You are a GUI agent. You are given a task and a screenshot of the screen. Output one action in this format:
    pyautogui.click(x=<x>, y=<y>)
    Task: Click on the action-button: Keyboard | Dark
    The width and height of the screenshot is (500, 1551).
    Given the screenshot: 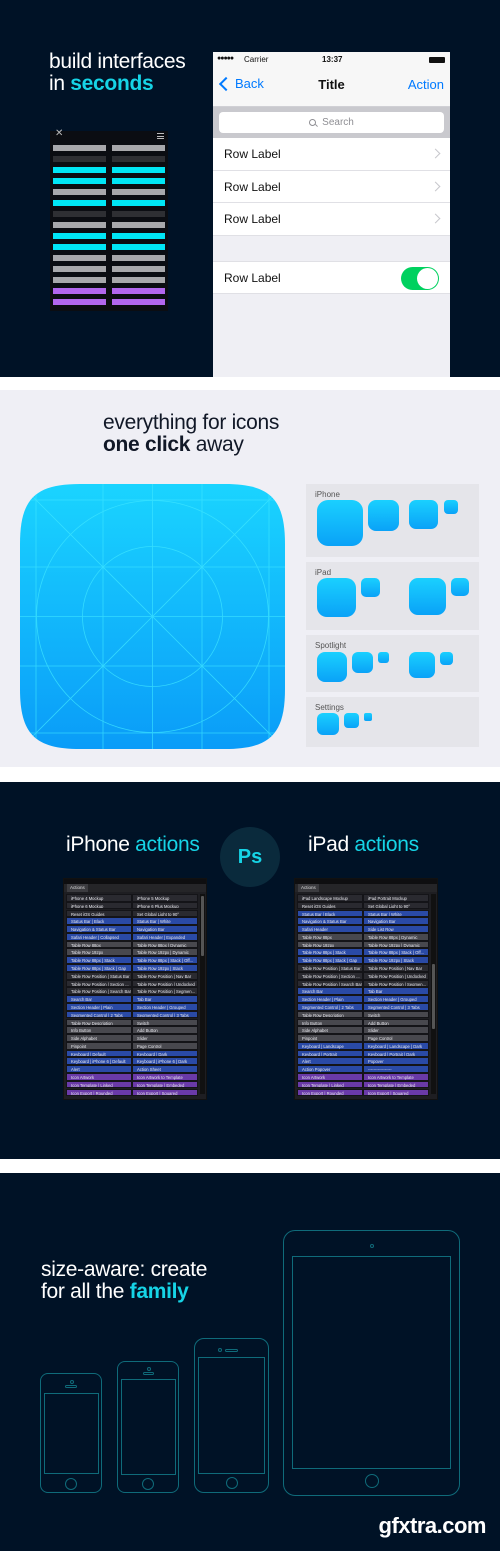 What is the action you would take?
    pyautogui.click(x=165, y=1053)
    